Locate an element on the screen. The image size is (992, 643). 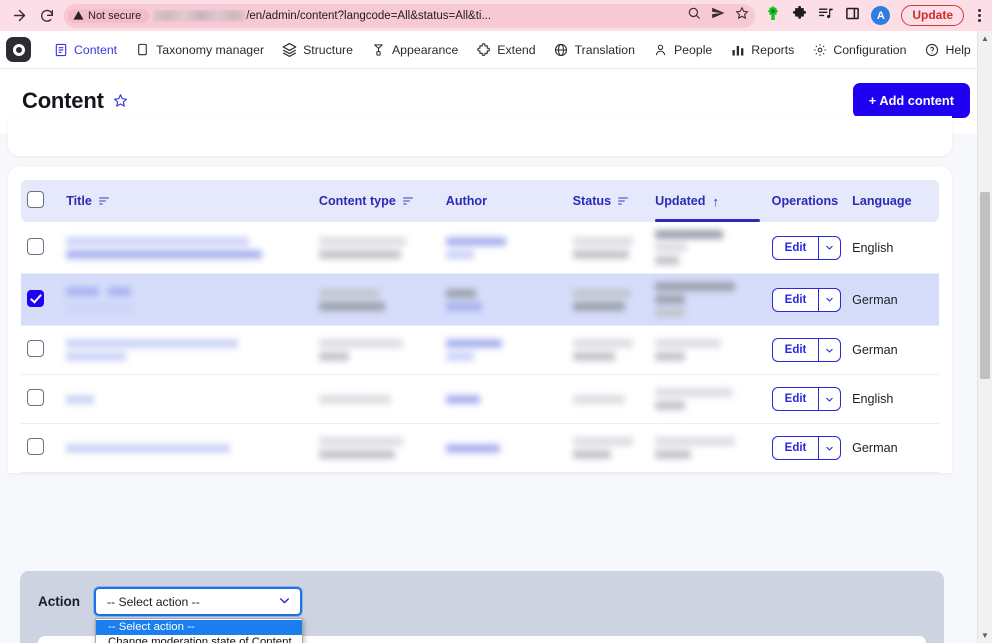
redacted-status is located at coordinates (608, 299).